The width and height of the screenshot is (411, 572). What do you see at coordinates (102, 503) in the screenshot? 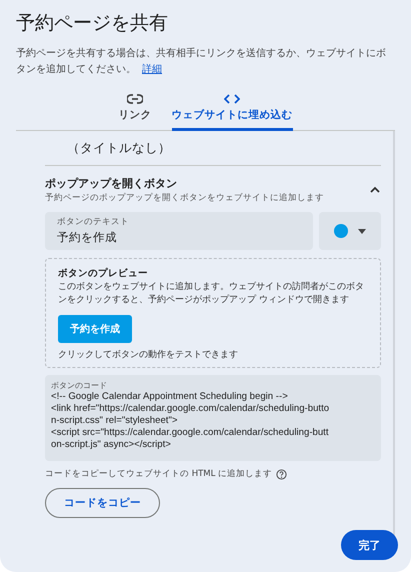
I see `copy-code-button: コードをコピー` at bounding box center [102, 503].